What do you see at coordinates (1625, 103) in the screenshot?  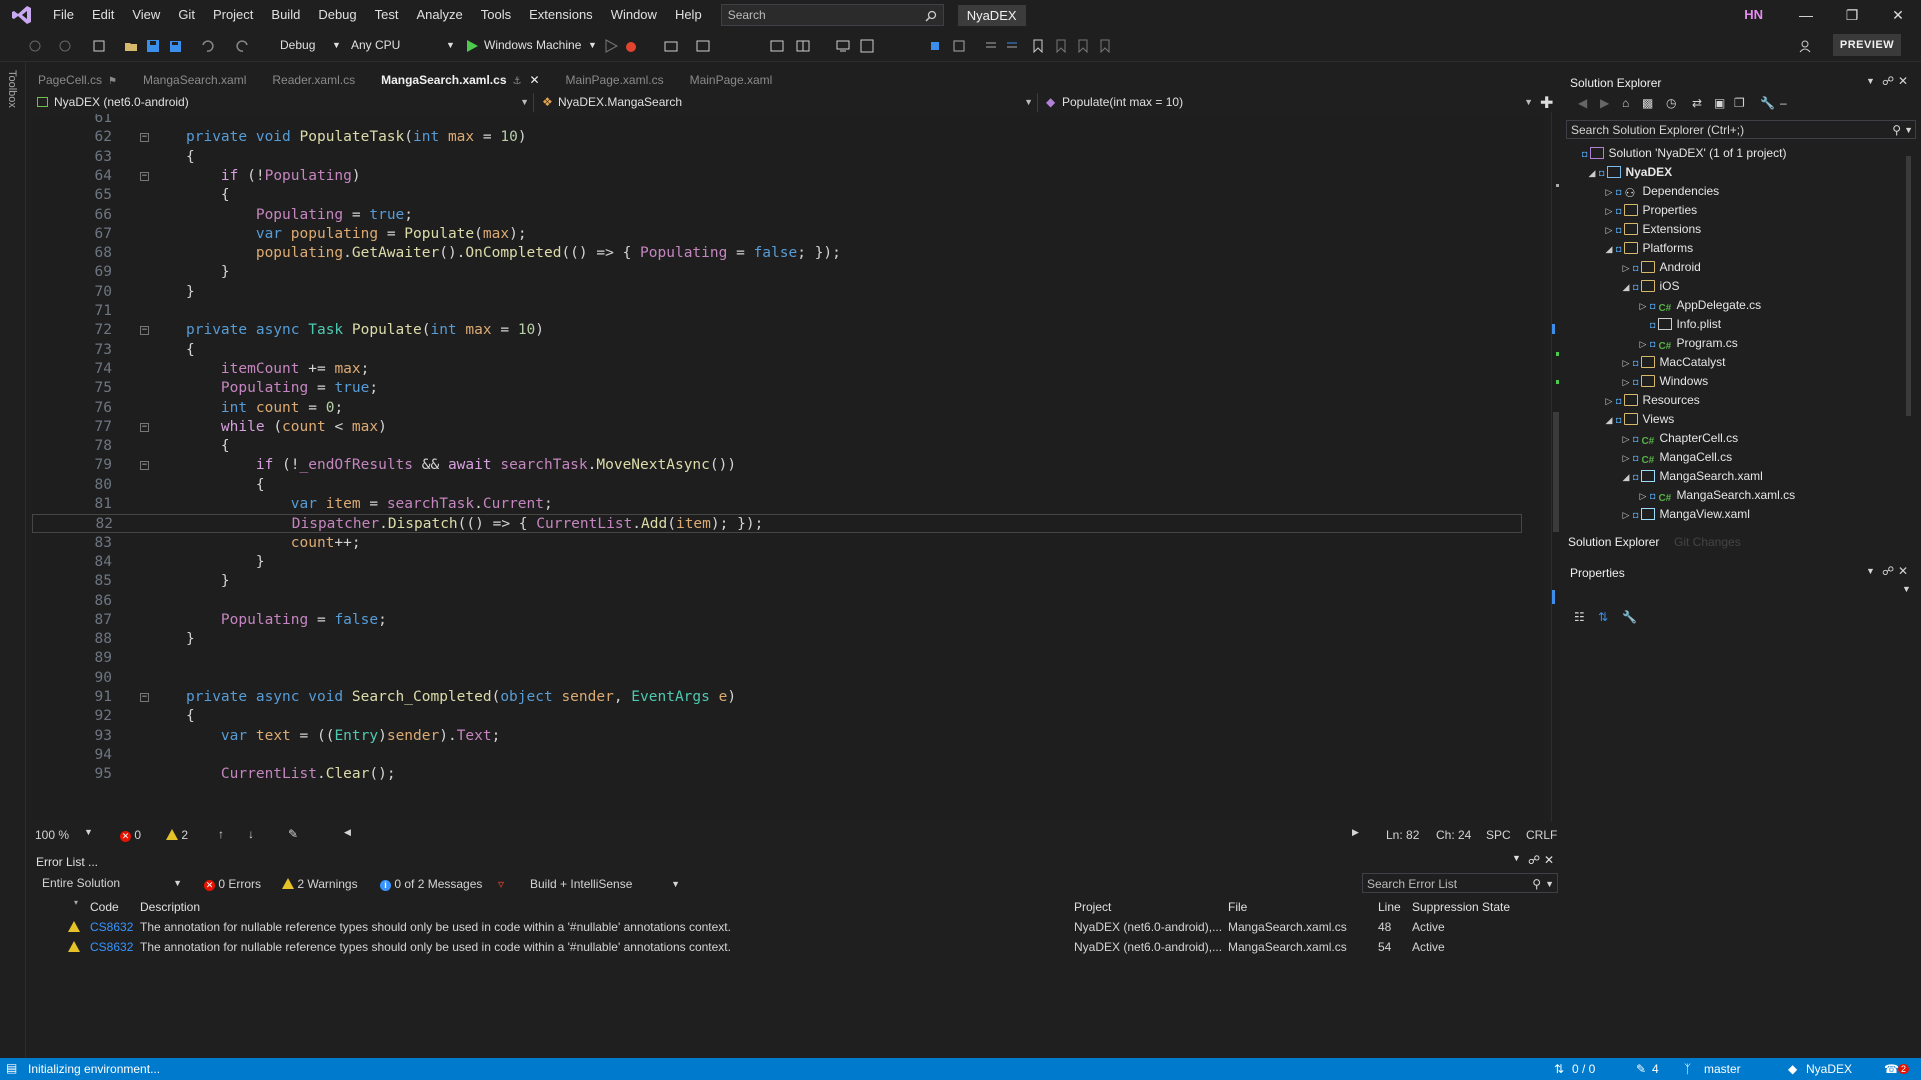 I see `home-icon: ⌂` at bounding box center [1625, 103].